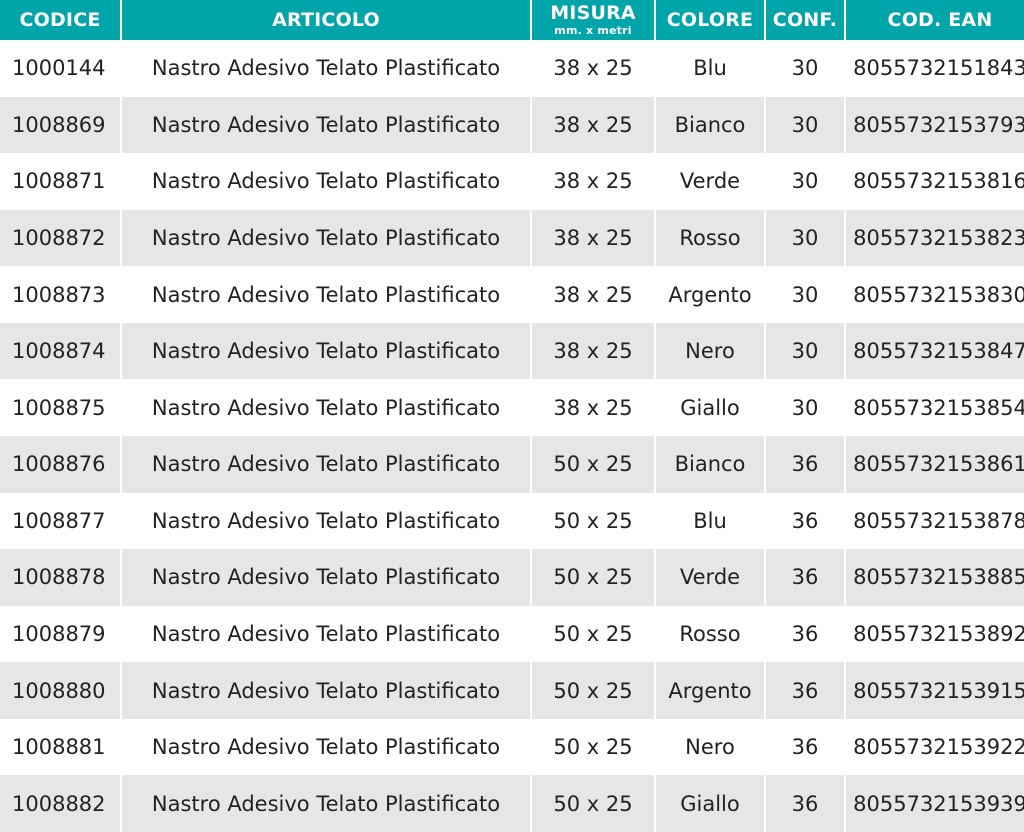 The height and width of the screenshot is (832, 1024). I want to click on cell-codice: 1008872, so click(60, 238).